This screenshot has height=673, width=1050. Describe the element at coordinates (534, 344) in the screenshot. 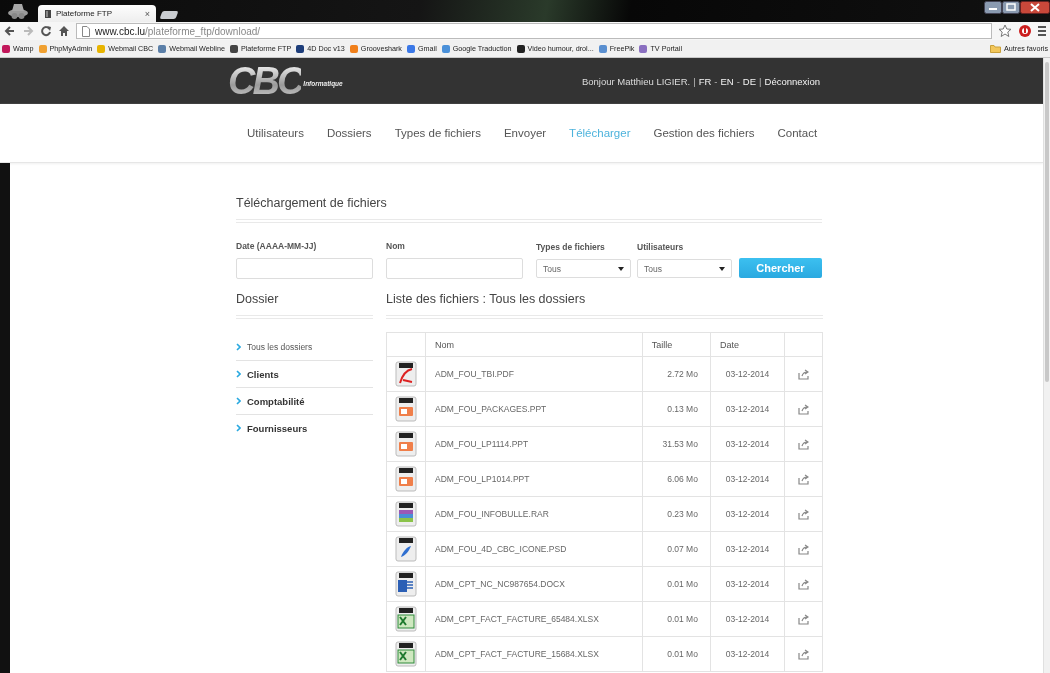

I see `column-header: Nom` at that location.